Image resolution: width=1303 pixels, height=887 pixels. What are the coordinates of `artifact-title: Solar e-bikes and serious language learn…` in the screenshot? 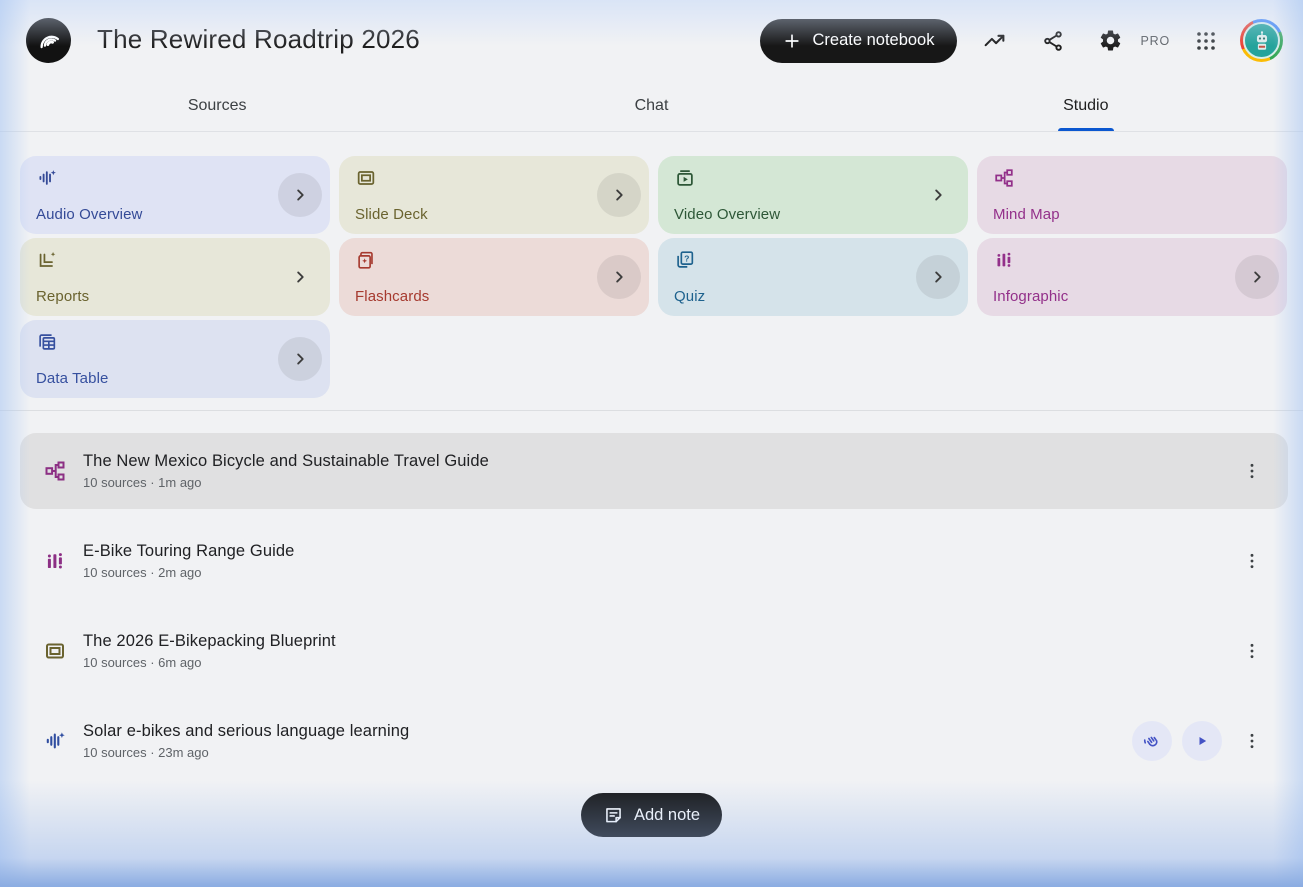 It's located at (246, 731).